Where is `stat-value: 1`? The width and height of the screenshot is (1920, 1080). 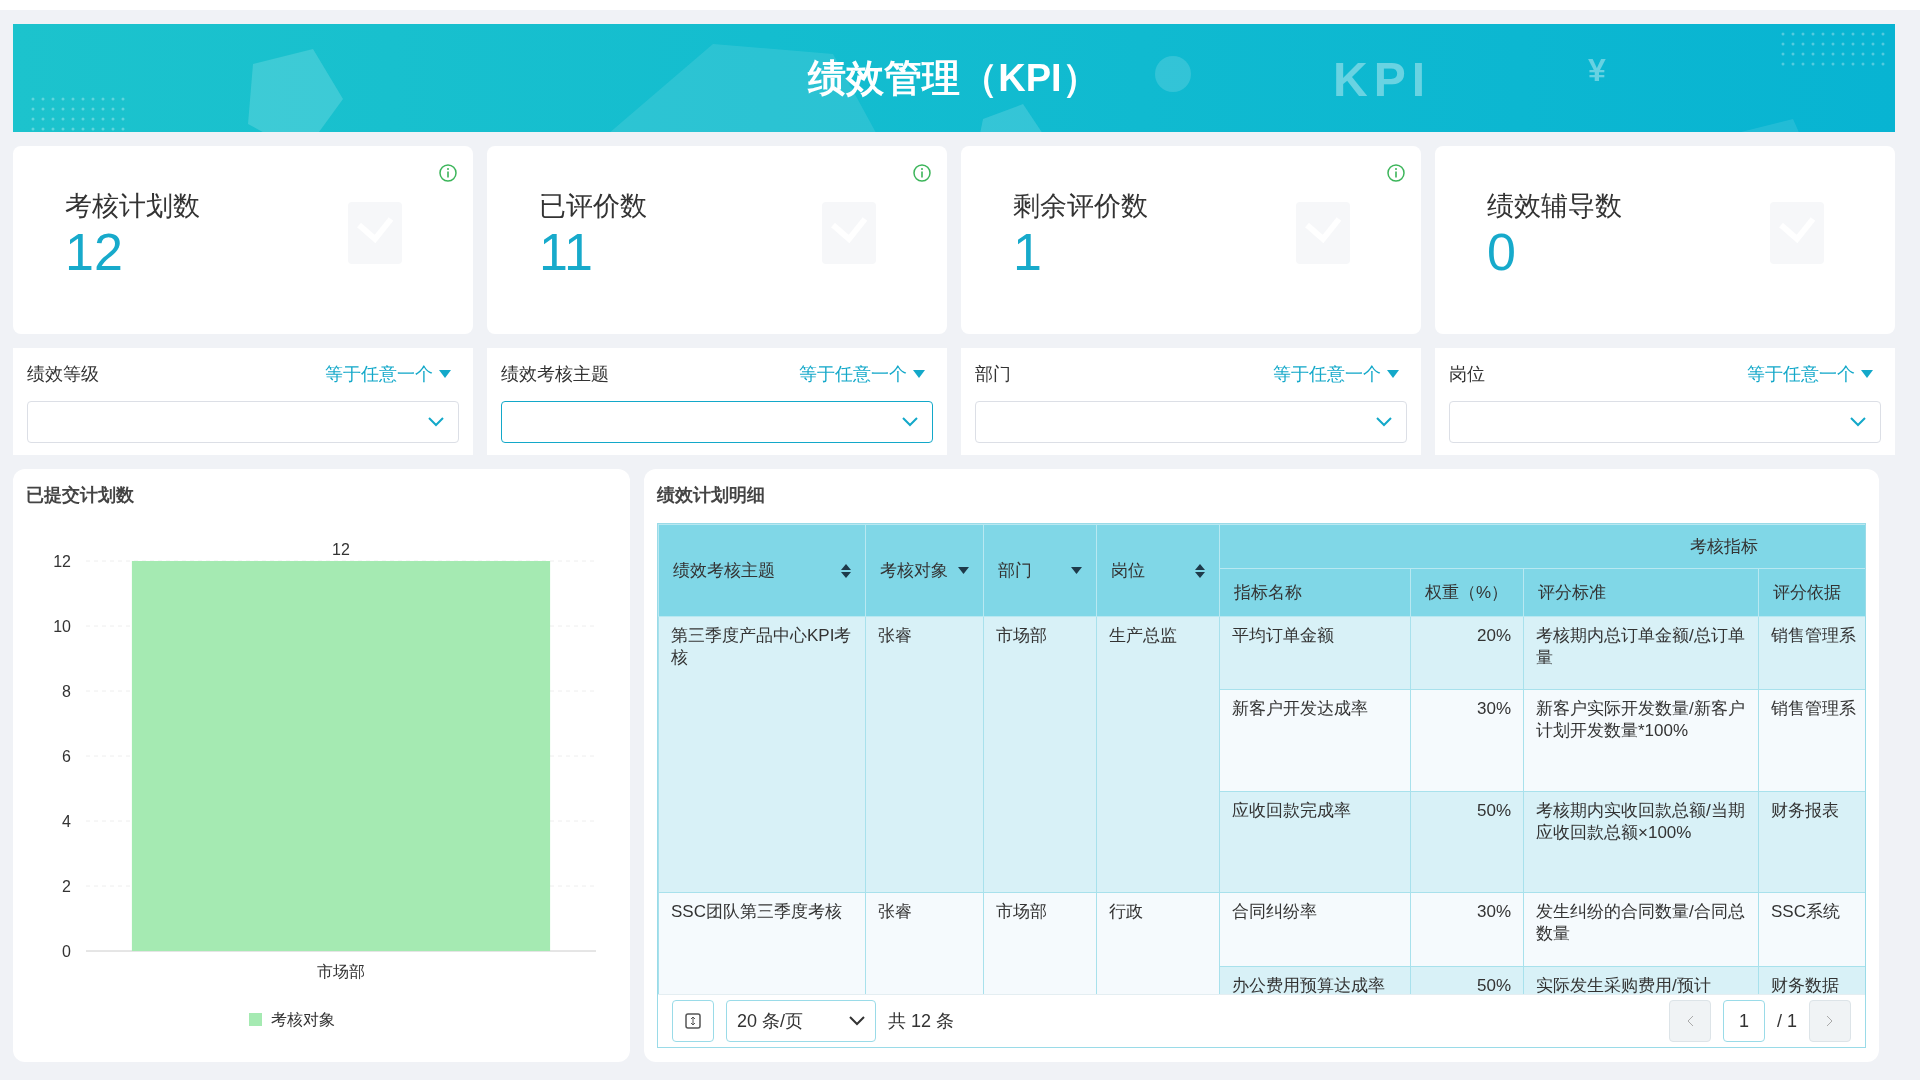 stat-value: 1 is located at coordinates (1027, 253).